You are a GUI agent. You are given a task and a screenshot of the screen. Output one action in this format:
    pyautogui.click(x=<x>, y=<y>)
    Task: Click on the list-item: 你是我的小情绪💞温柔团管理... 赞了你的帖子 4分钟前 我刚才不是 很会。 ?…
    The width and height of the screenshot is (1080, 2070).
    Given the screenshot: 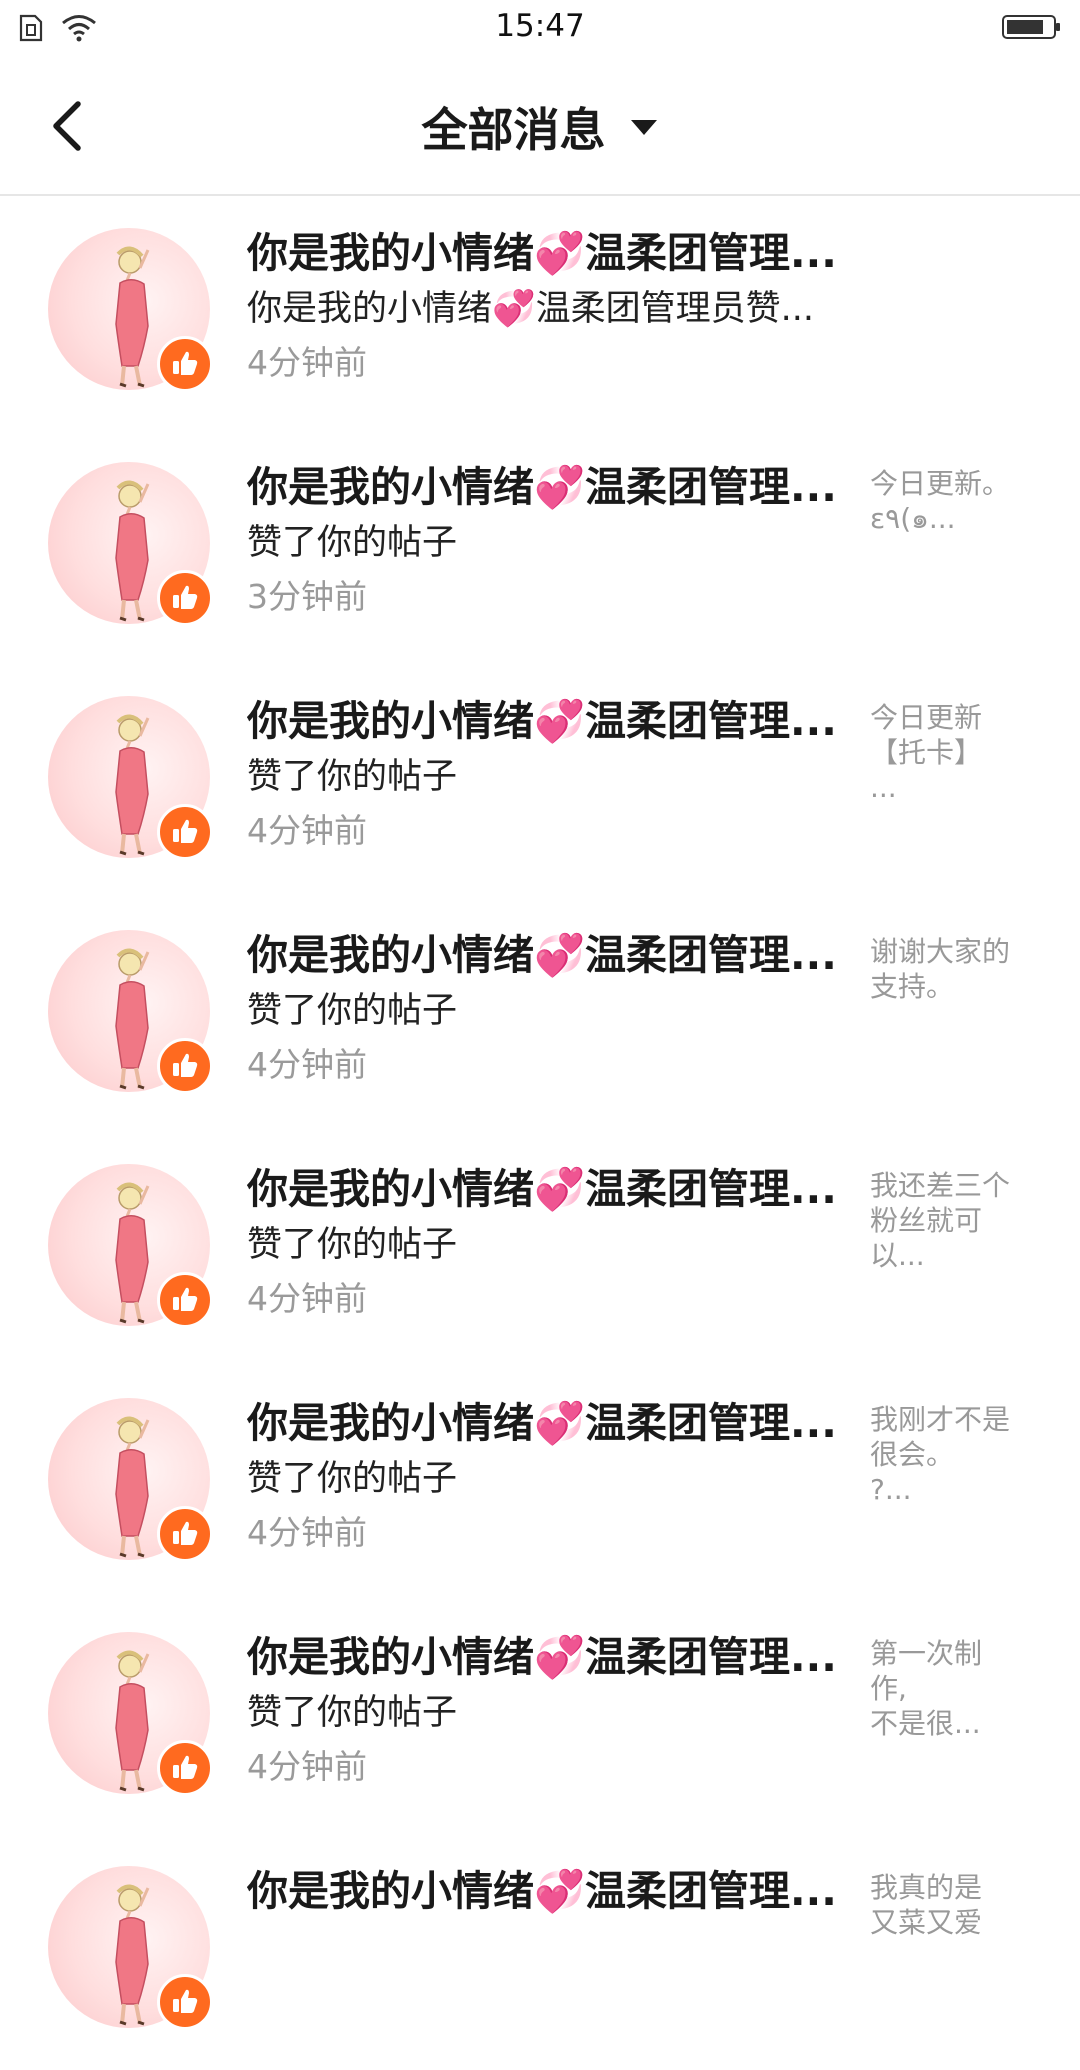 What is the action you would take?
    pyautogui.click(x=540, y=1485)
    